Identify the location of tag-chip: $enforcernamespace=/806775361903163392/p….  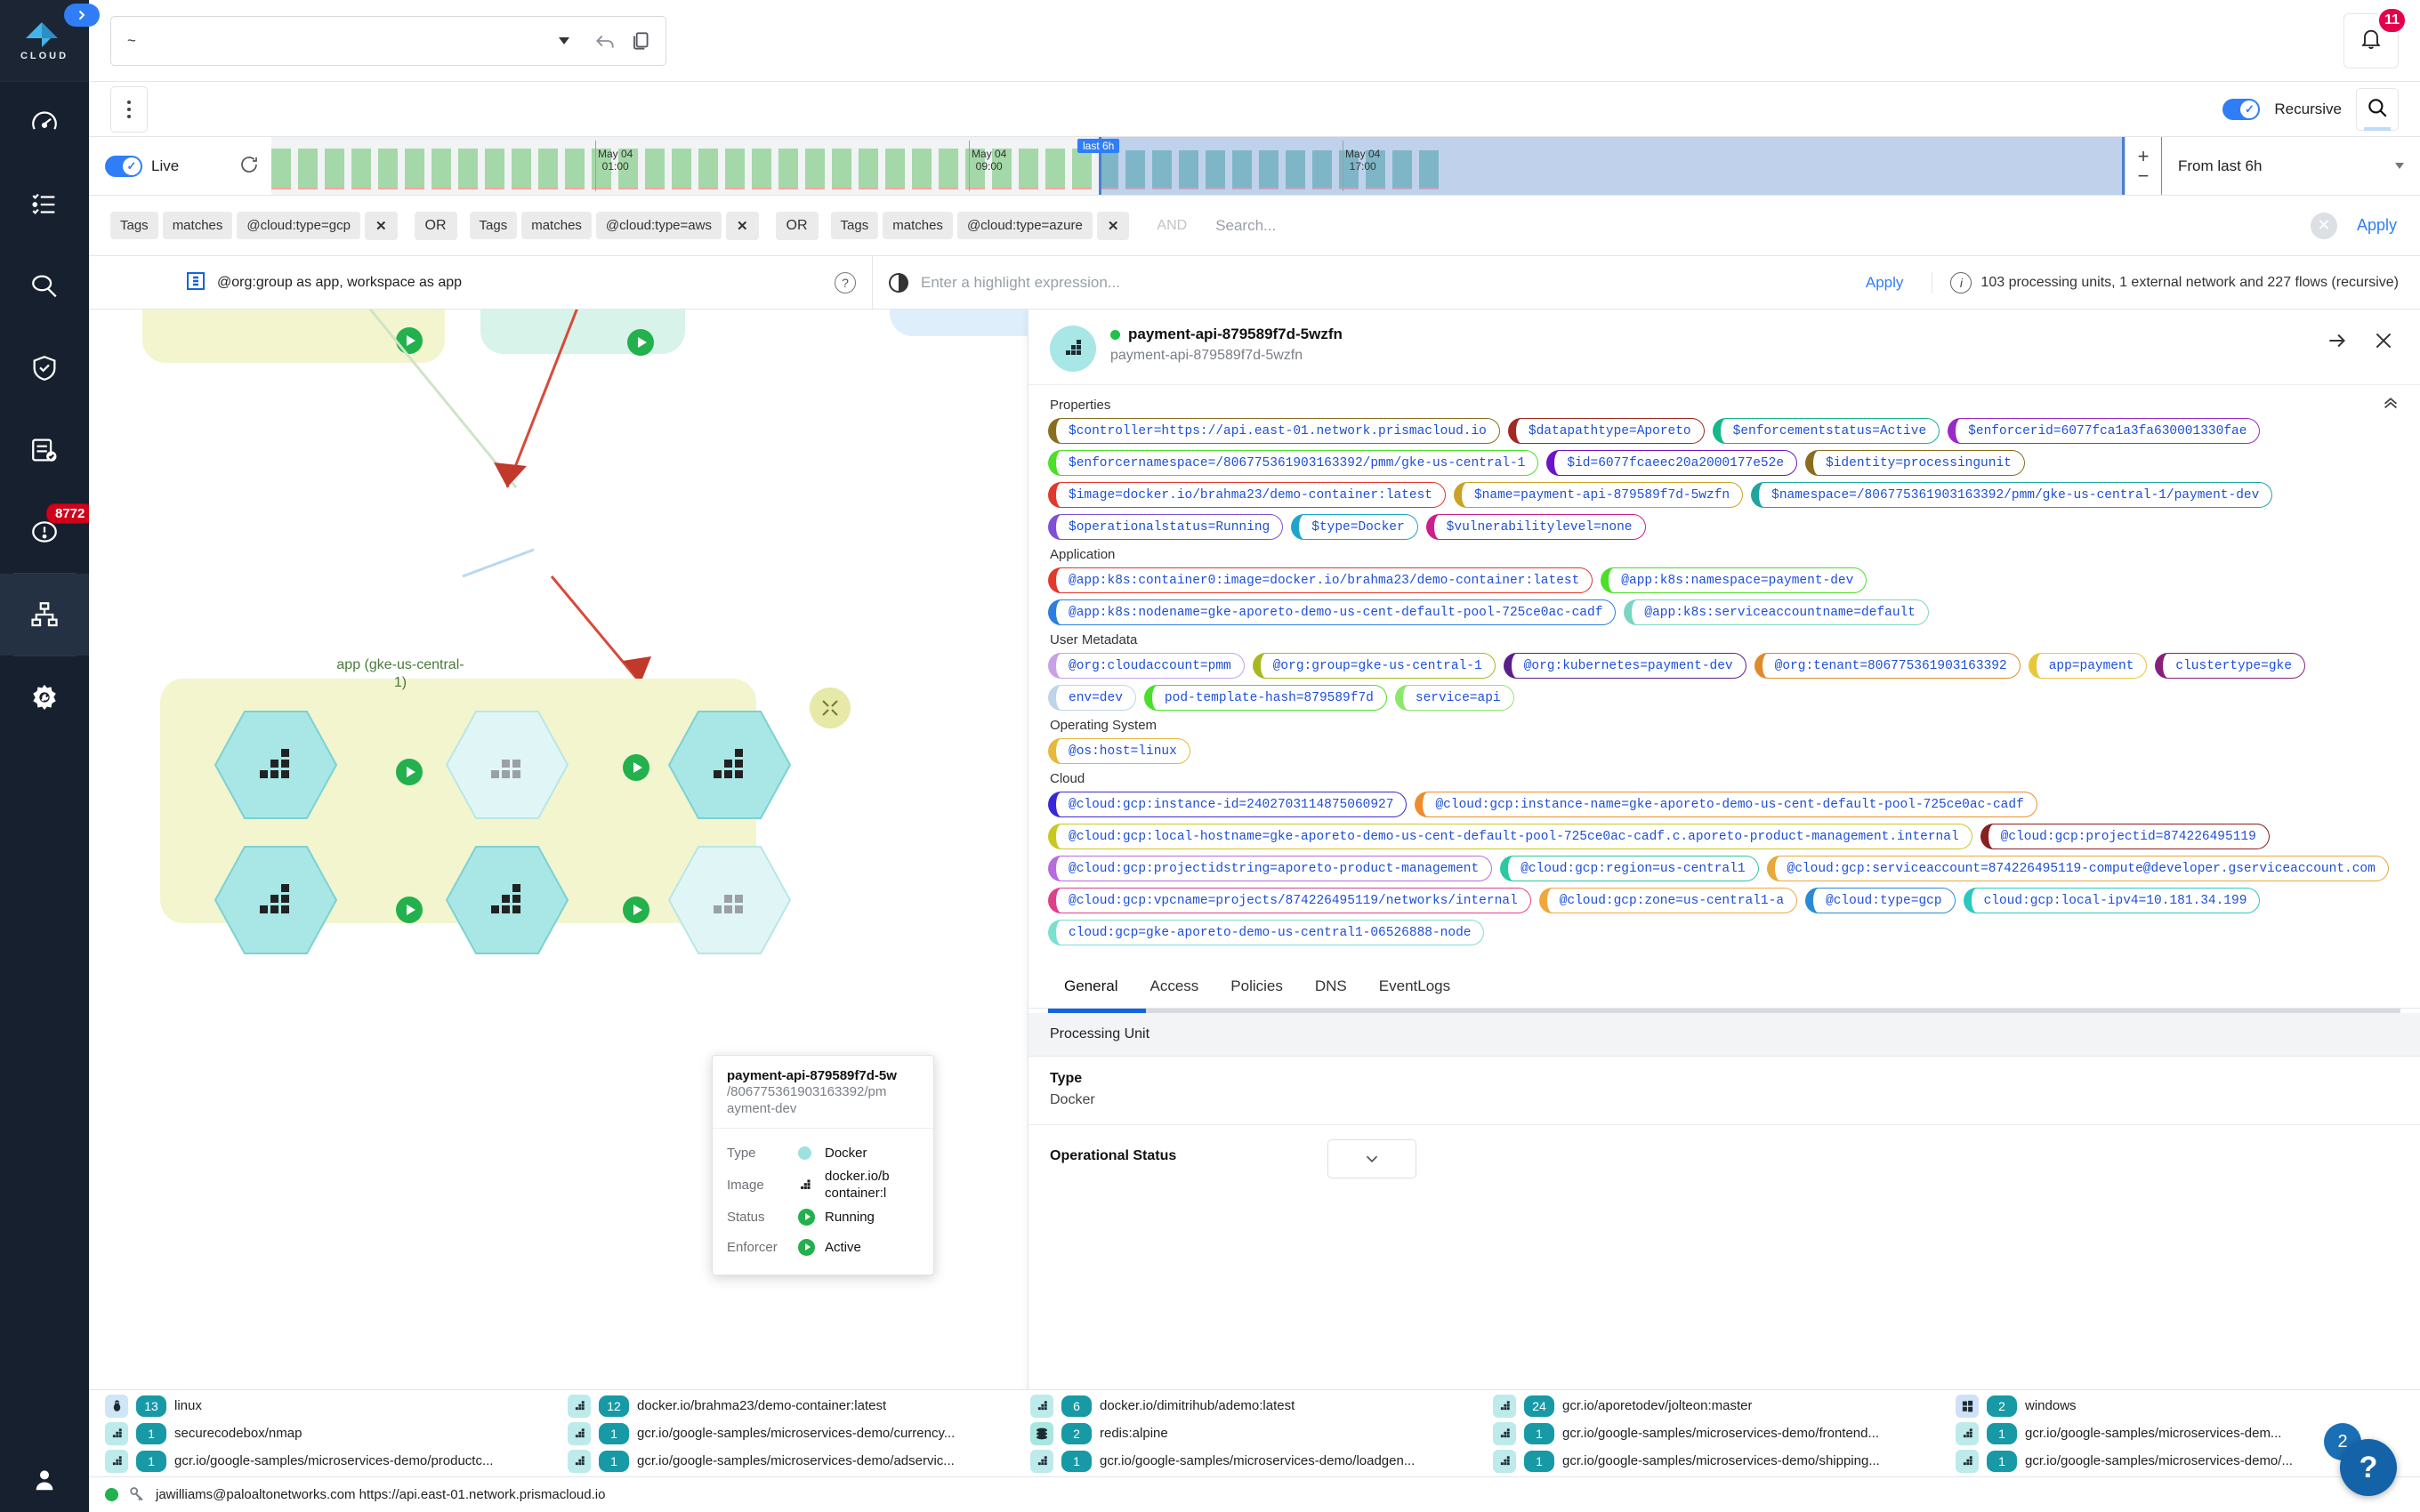
(1293, 463).